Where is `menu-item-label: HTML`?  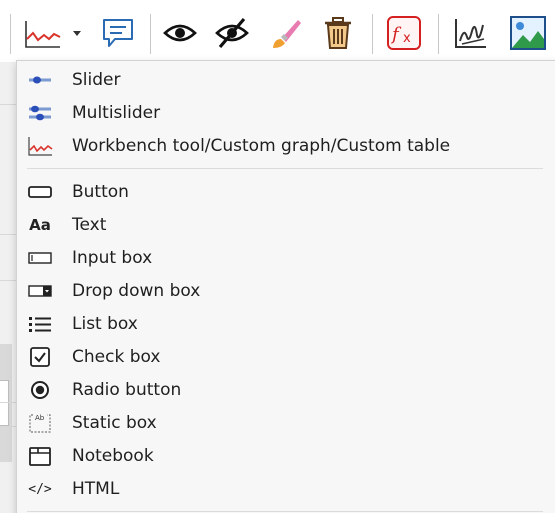
menu-item-label: HTML is located at coordinates (96, 489).